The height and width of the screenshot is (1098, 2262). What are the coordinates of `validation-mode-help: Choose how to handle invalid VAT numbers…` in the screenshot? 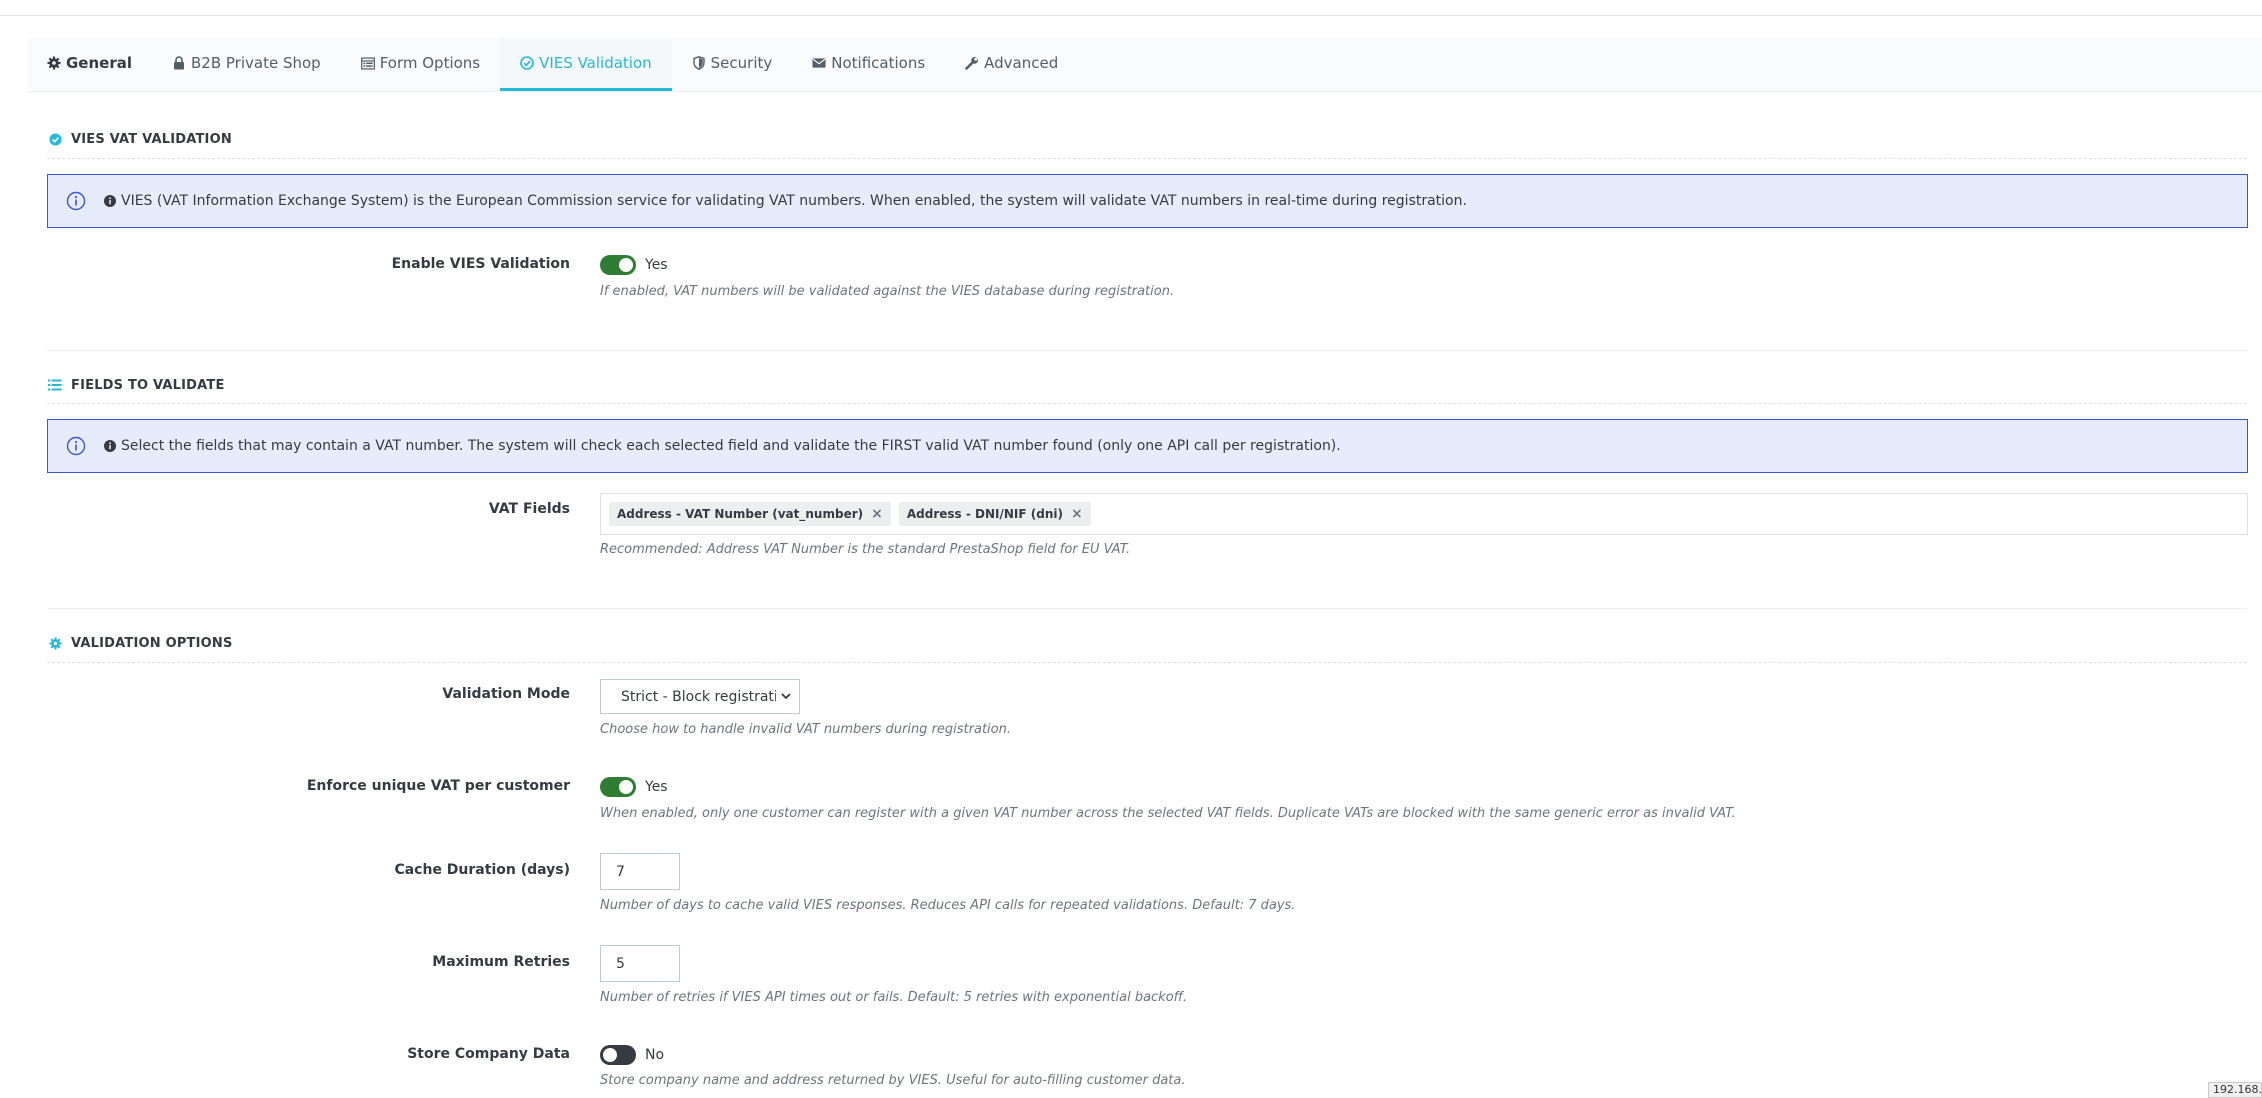 It's located at (805, 729).